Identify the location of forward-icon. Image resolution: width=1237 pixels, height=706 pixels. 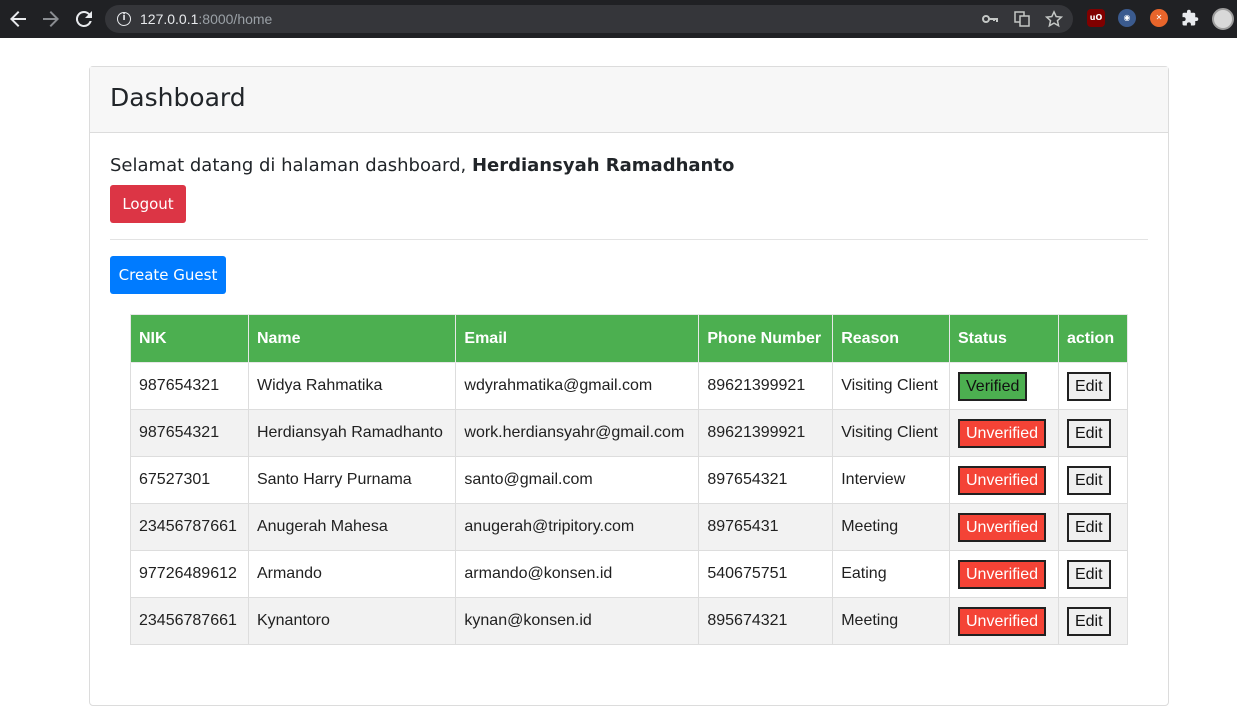
(51, 19).